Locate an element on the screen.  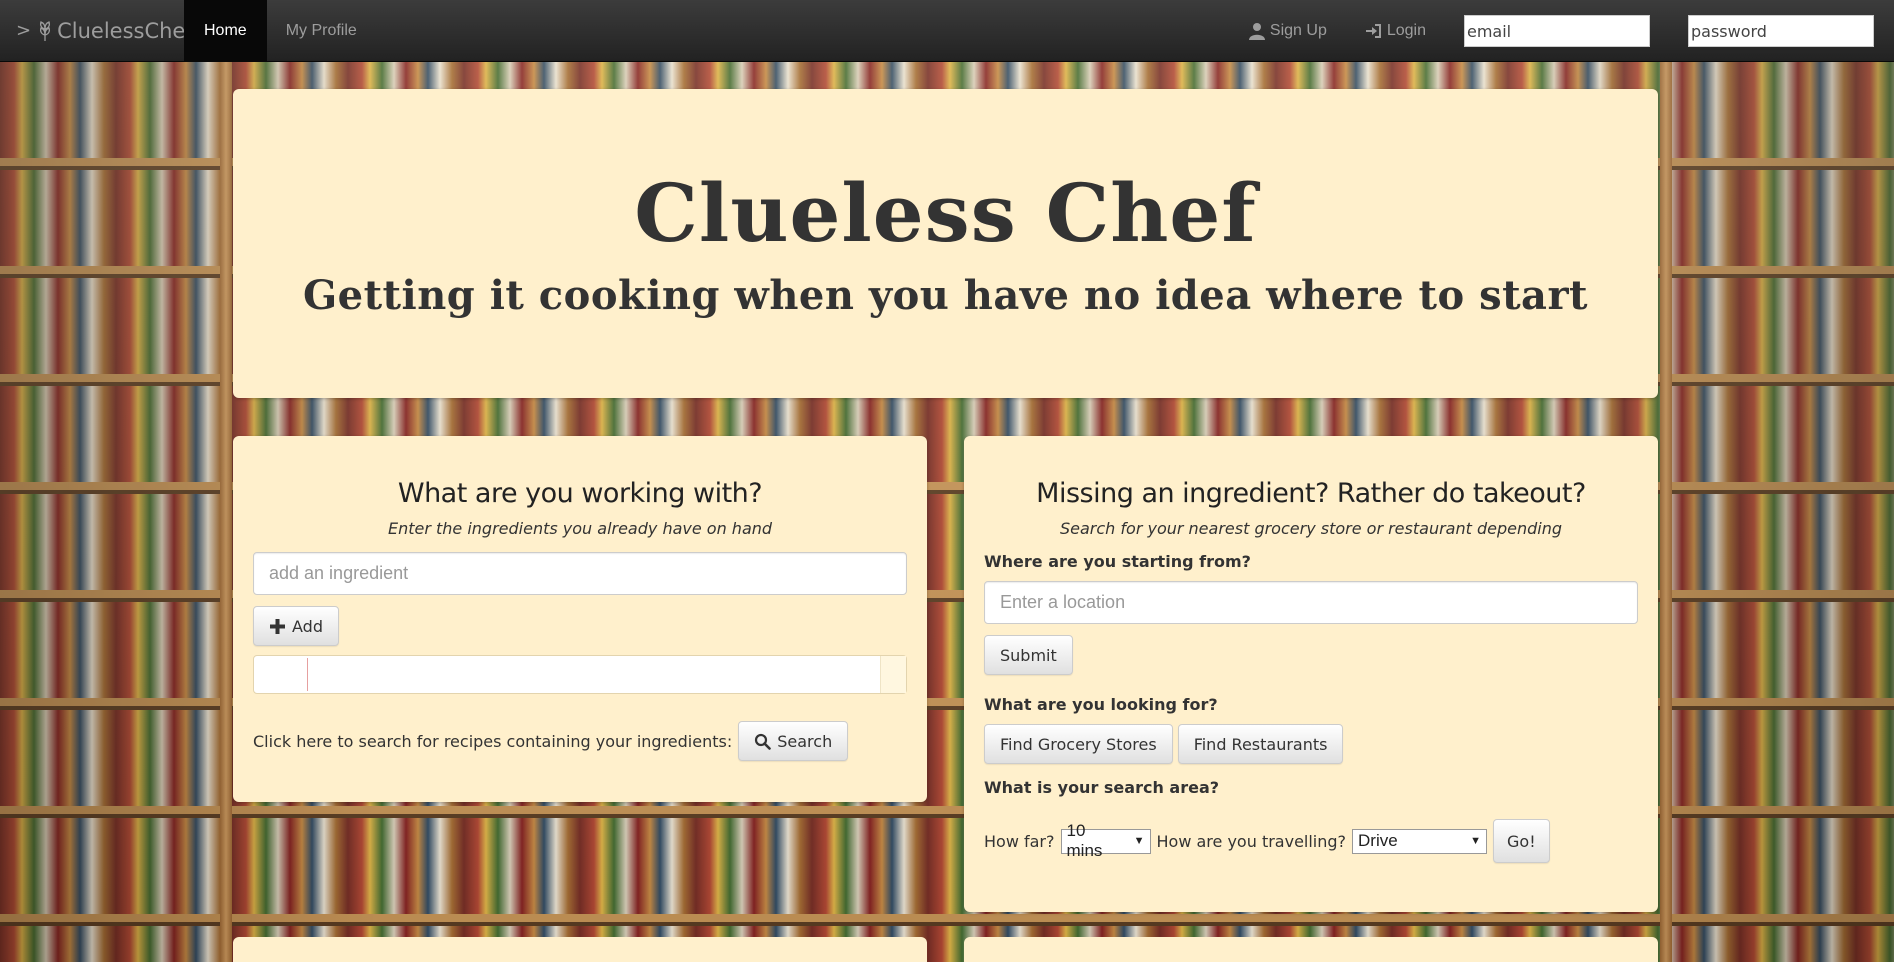
search-label: Search is located at coordinates (805, 741).